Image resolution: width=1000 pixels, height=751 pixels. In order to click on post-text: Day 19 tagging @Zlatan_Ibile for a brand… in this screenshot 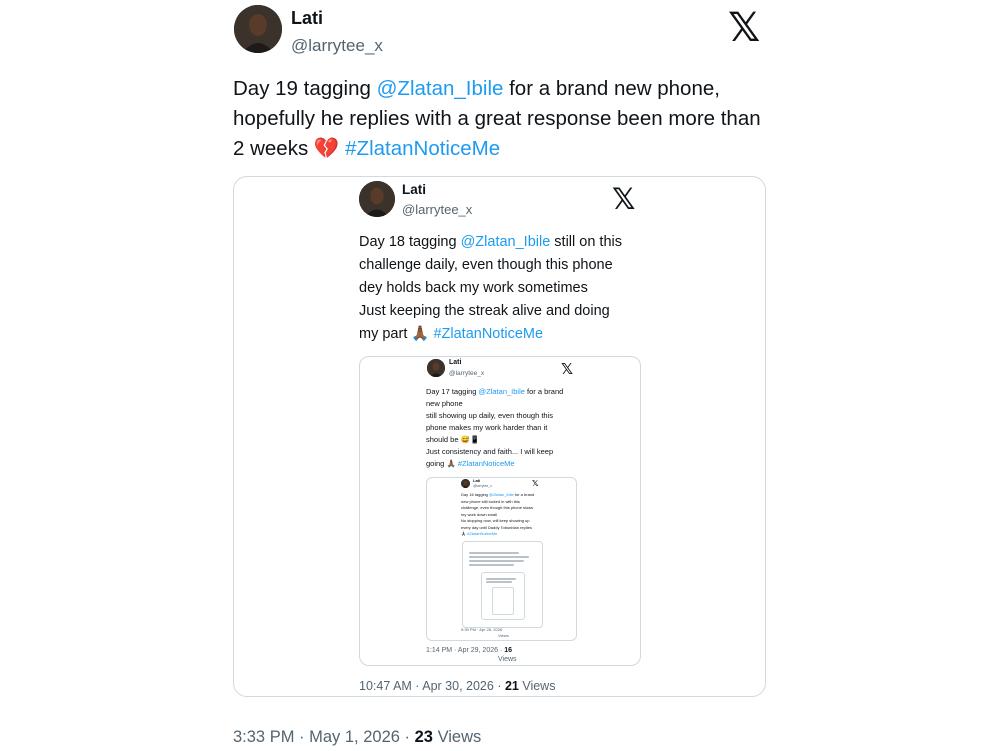, I will do `click(513, 119)`.